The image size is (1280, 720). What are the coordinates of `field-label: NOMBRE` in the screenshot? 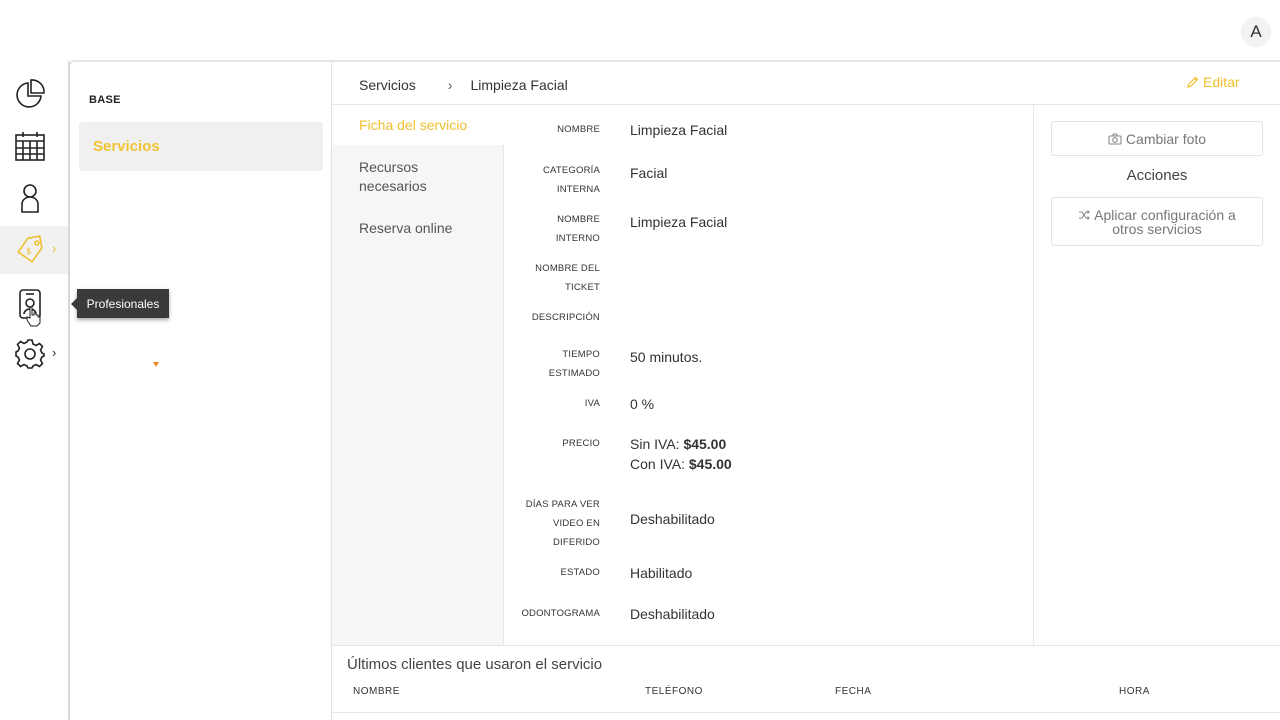 It's located at (578, 129).